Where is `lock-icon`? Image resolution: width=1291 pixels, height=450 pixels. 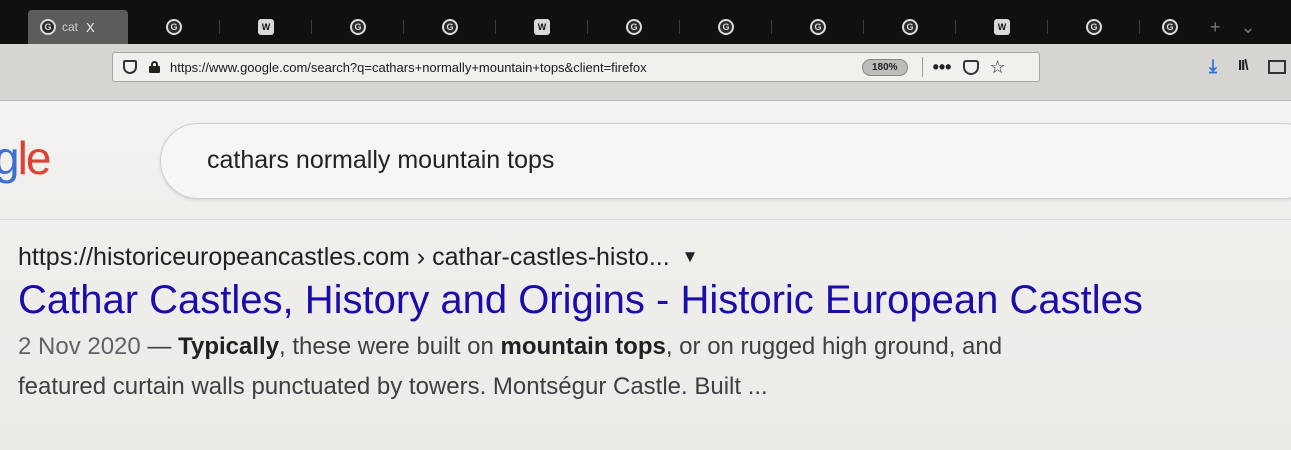 lock-icon is located at coordinates (154, 67).